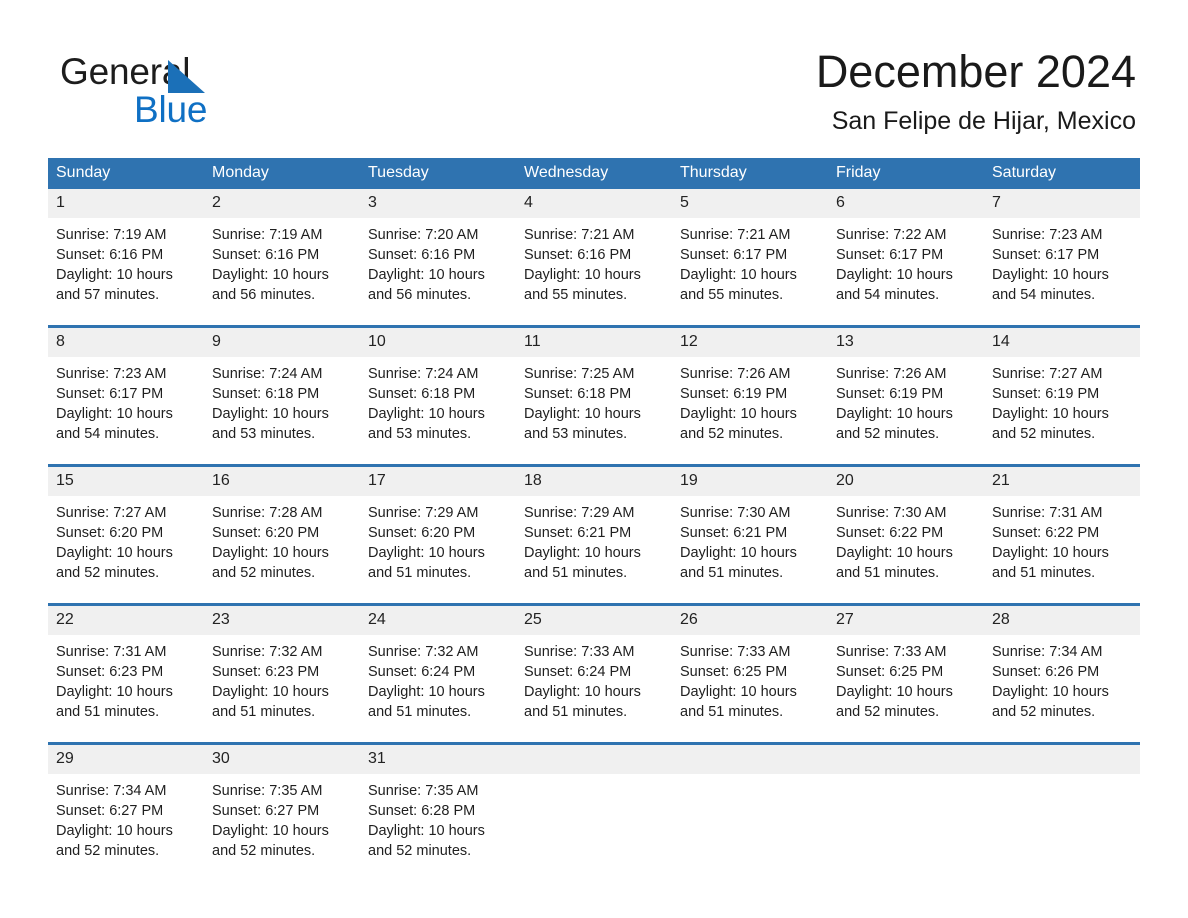 Image resolution: width=1188 pixels, height=918 pixels. What do you see at coordinates (282, 481) in the screenshot?
I see `day-number: 16` at bounding box center [282, 481].